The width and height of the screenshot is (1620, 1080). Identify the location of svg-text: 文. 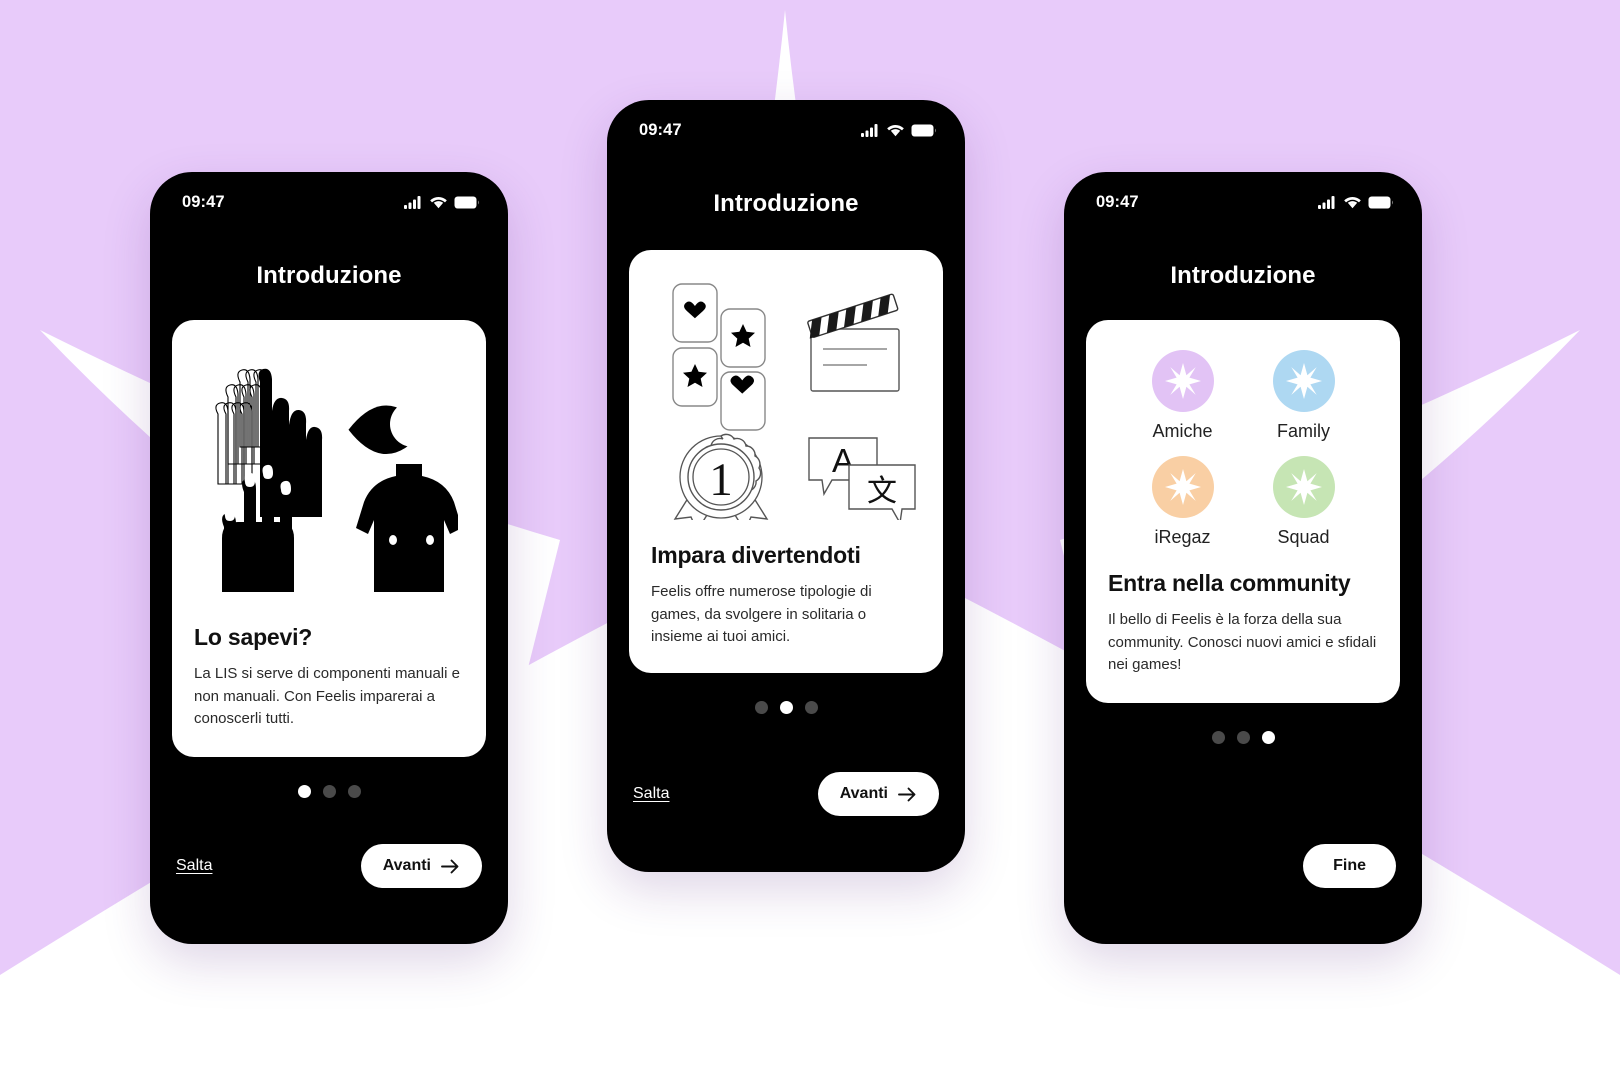
(882, 491).